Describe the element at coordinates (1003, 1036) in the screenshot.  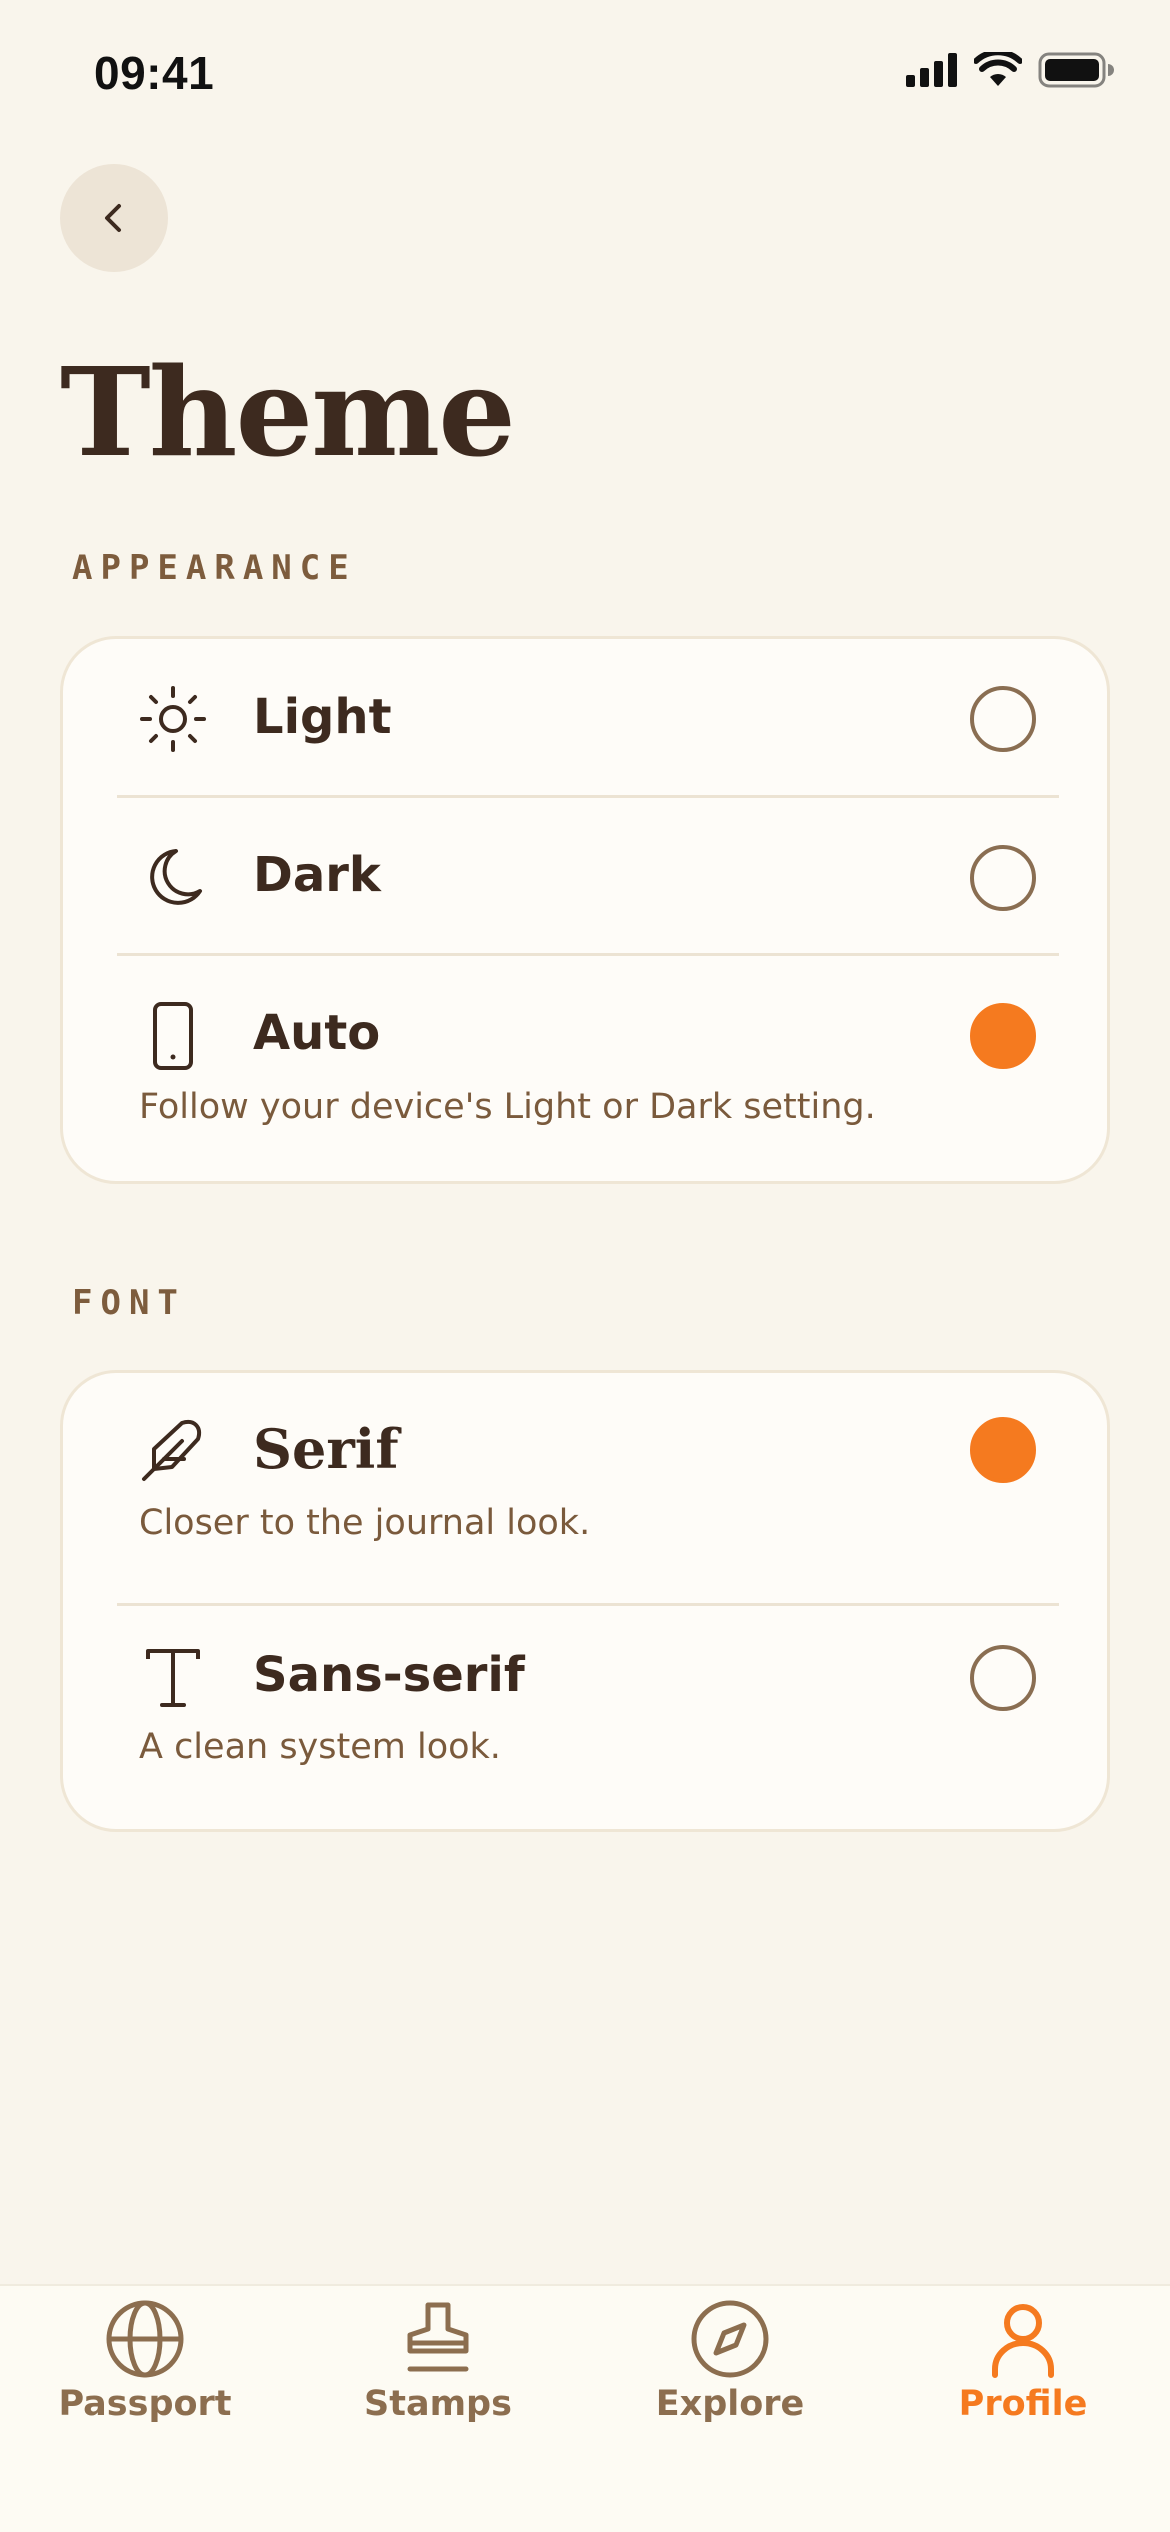
I see `auto-radio-selected` at that location.